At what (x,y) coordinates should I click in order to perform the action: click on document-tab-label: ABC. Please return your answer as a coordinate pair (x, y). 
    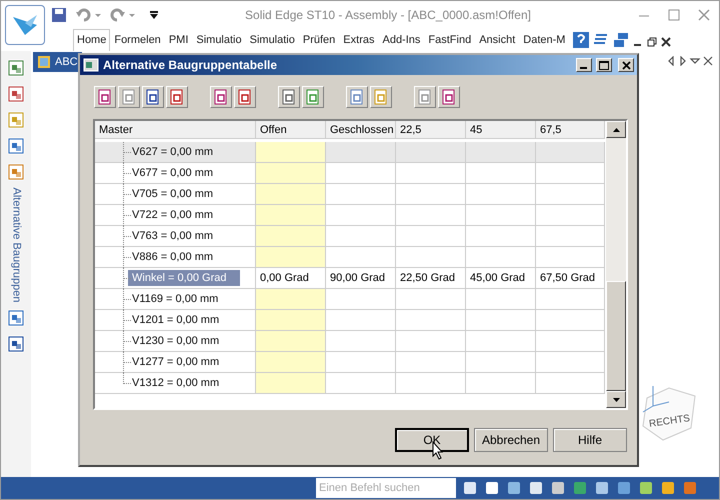
    Looking at the image, I should click on (66, 62).